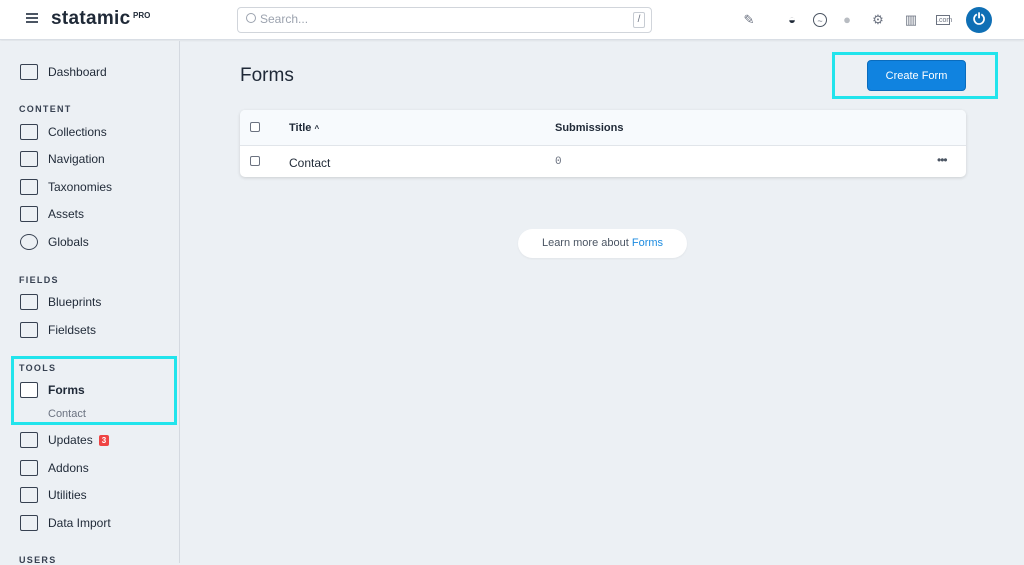 The image size is (1024, 565). What do you see at coordinates (70, 440) in the screenshot?
I see `label: Updates` at bounding box center [70, 440].